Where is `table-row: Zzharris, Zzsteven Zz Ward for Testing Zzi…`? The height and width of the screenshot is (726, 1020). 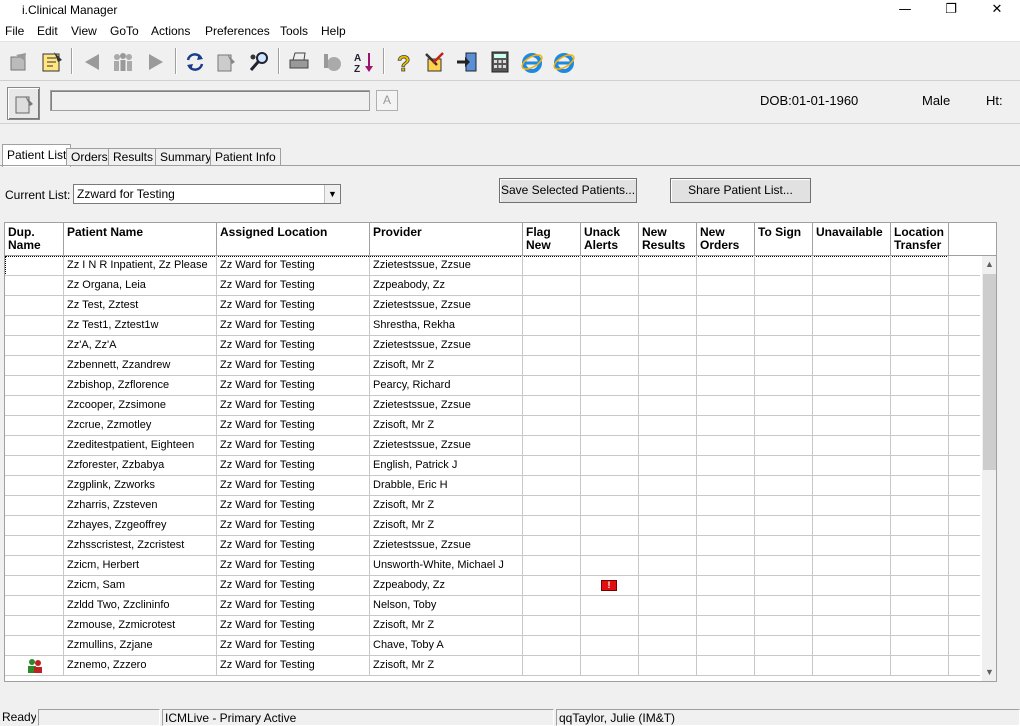 table-row: Zzharris, Zzsteven Zz Ward for Testing Zzi… is located at coordinates (492, 506).